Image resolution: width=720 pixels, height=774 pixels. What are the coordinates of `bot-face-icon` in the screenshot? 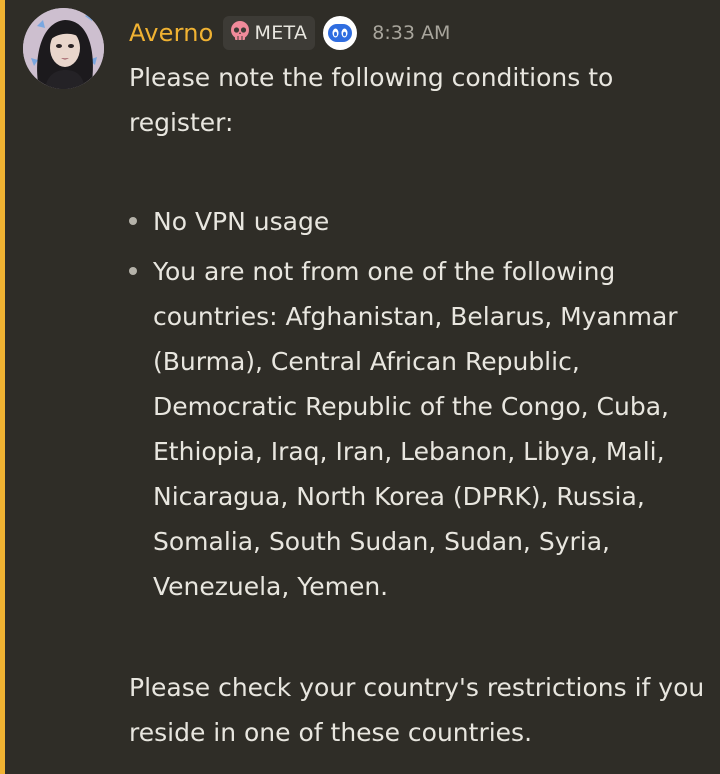 It's located at (340, 33).